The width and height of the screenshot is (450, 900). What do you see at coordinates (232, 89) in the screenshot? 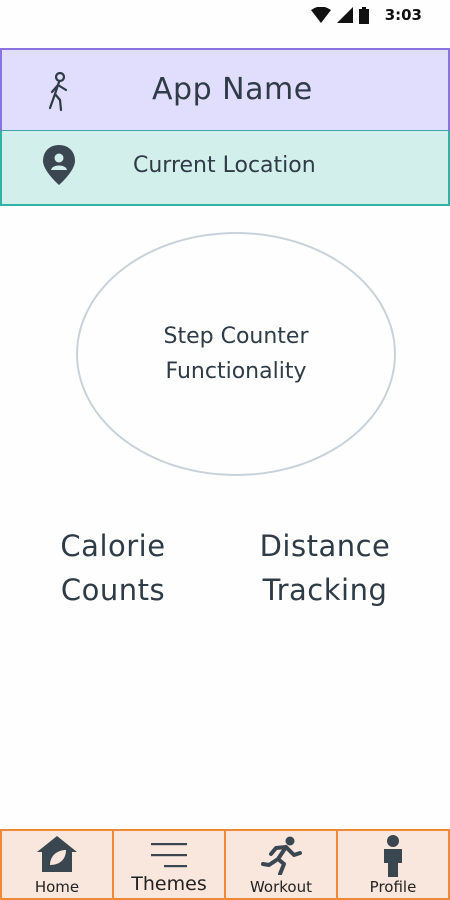
I see `app-title: App Name` at bounding box center [232, 89].